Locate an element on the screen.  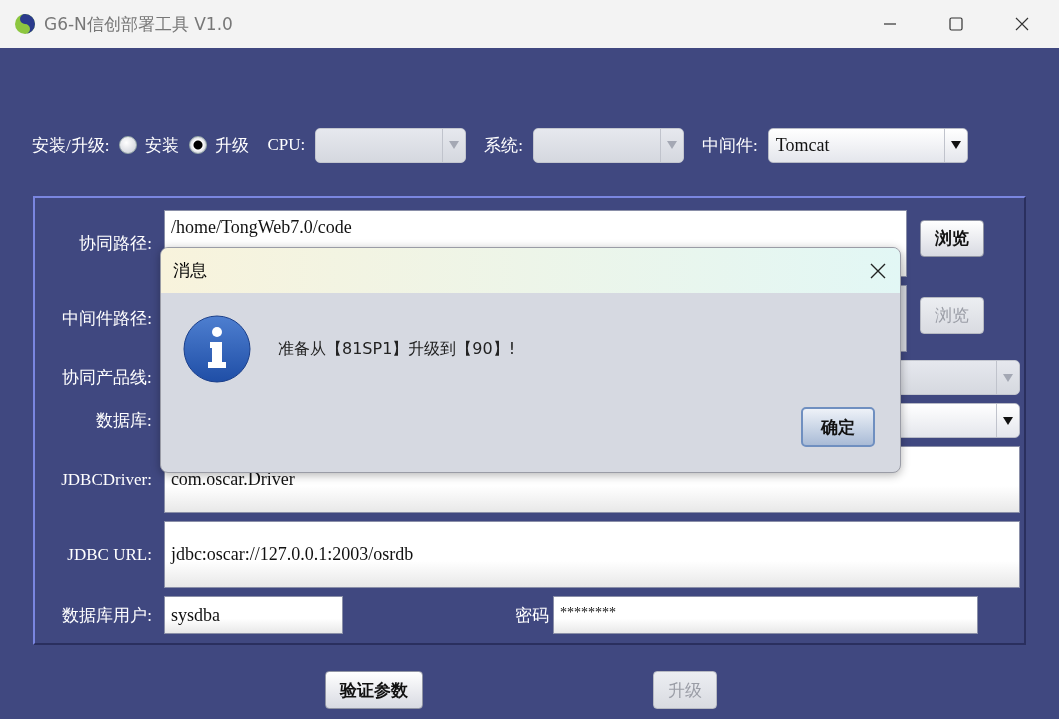
ok-button: 确定 is located at coordinates (838, 427).